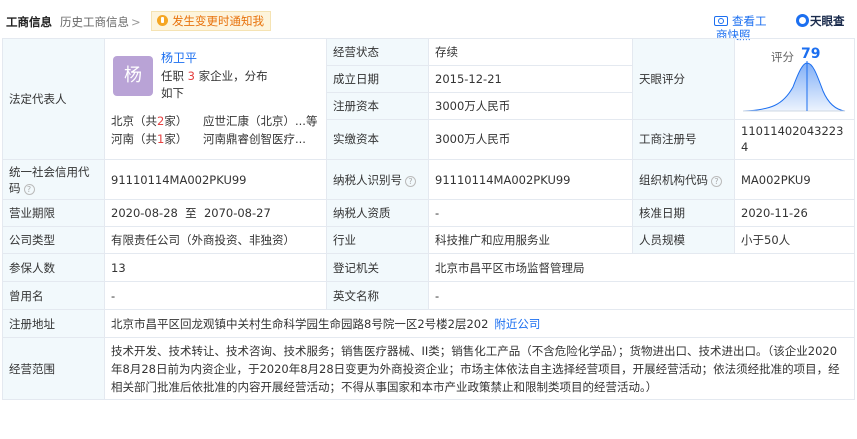  I want to click on taxpayer-qual-label: 纳税人资质, so click(377, 213).